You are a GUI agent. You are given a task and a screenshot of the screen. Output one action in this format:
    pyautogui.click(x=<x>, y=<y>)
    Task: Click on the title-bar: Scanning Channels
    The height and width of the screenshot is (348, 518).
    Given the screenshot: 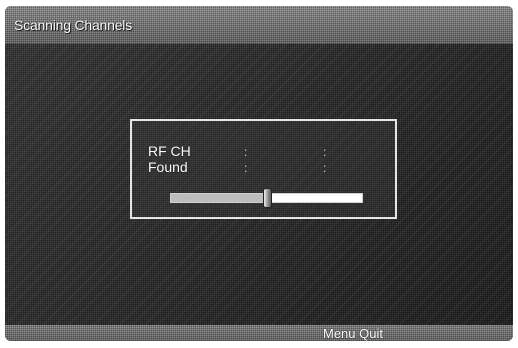 What is the action you would take?
    pyautogui.click(x=259, y=25)
    